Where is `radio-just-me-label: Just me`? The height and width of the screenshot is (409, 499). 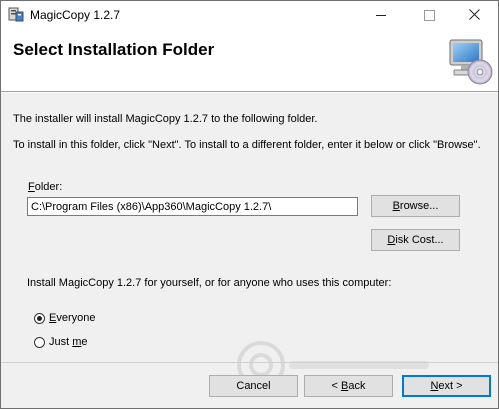
radio-just-me-label: Just me is located at coordinates (68, 342).